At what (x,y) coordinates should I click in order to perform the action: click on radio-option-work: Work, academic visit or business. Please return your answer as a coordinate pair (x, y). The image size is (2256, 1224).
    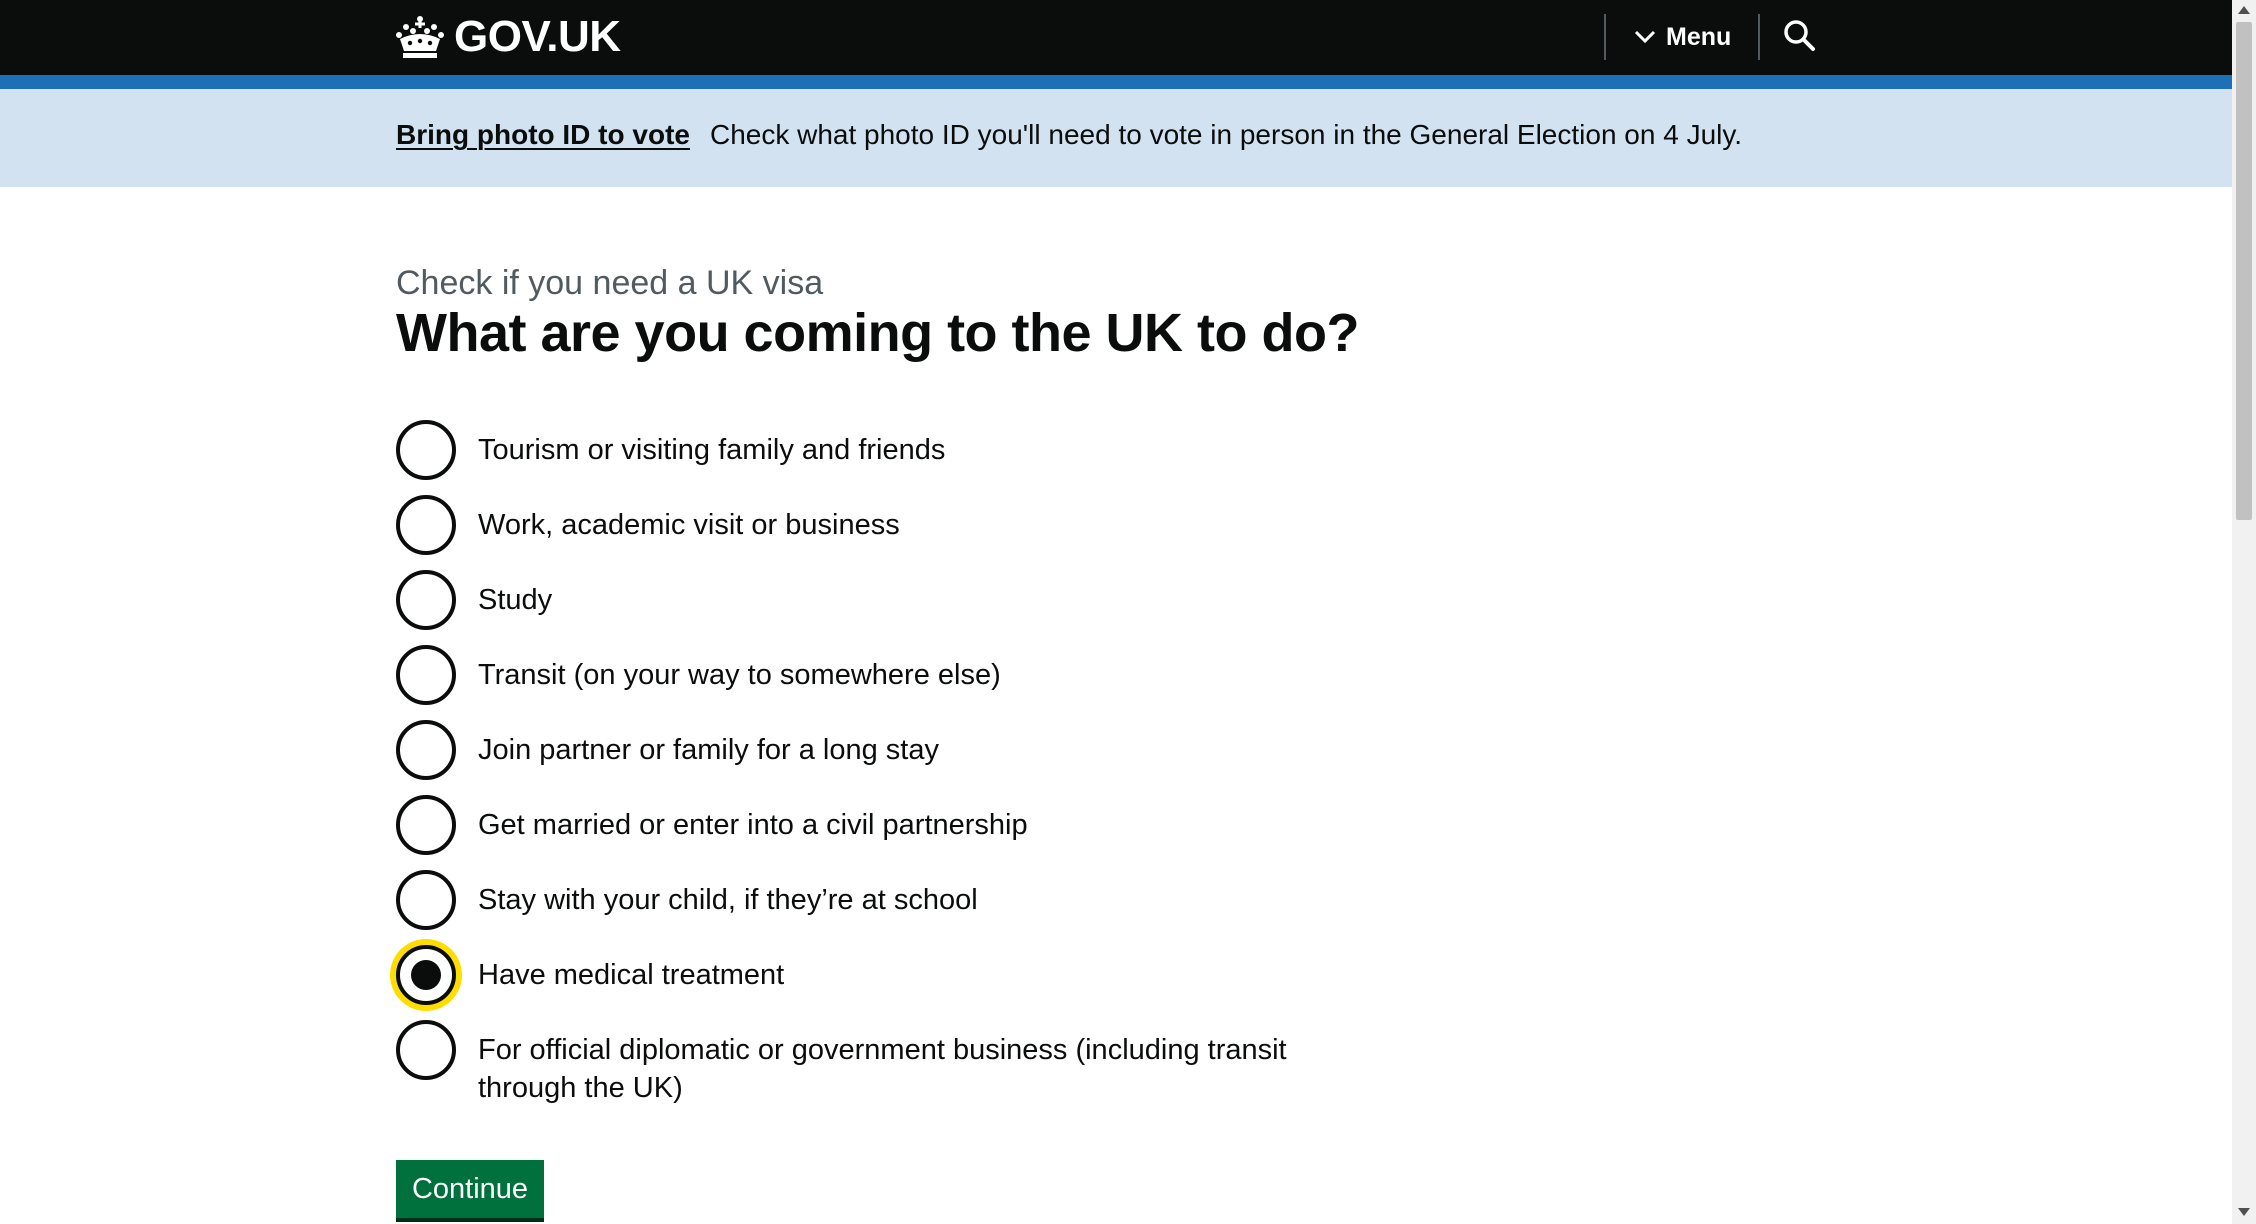
    Looking at the image, I should click on (852, 525).